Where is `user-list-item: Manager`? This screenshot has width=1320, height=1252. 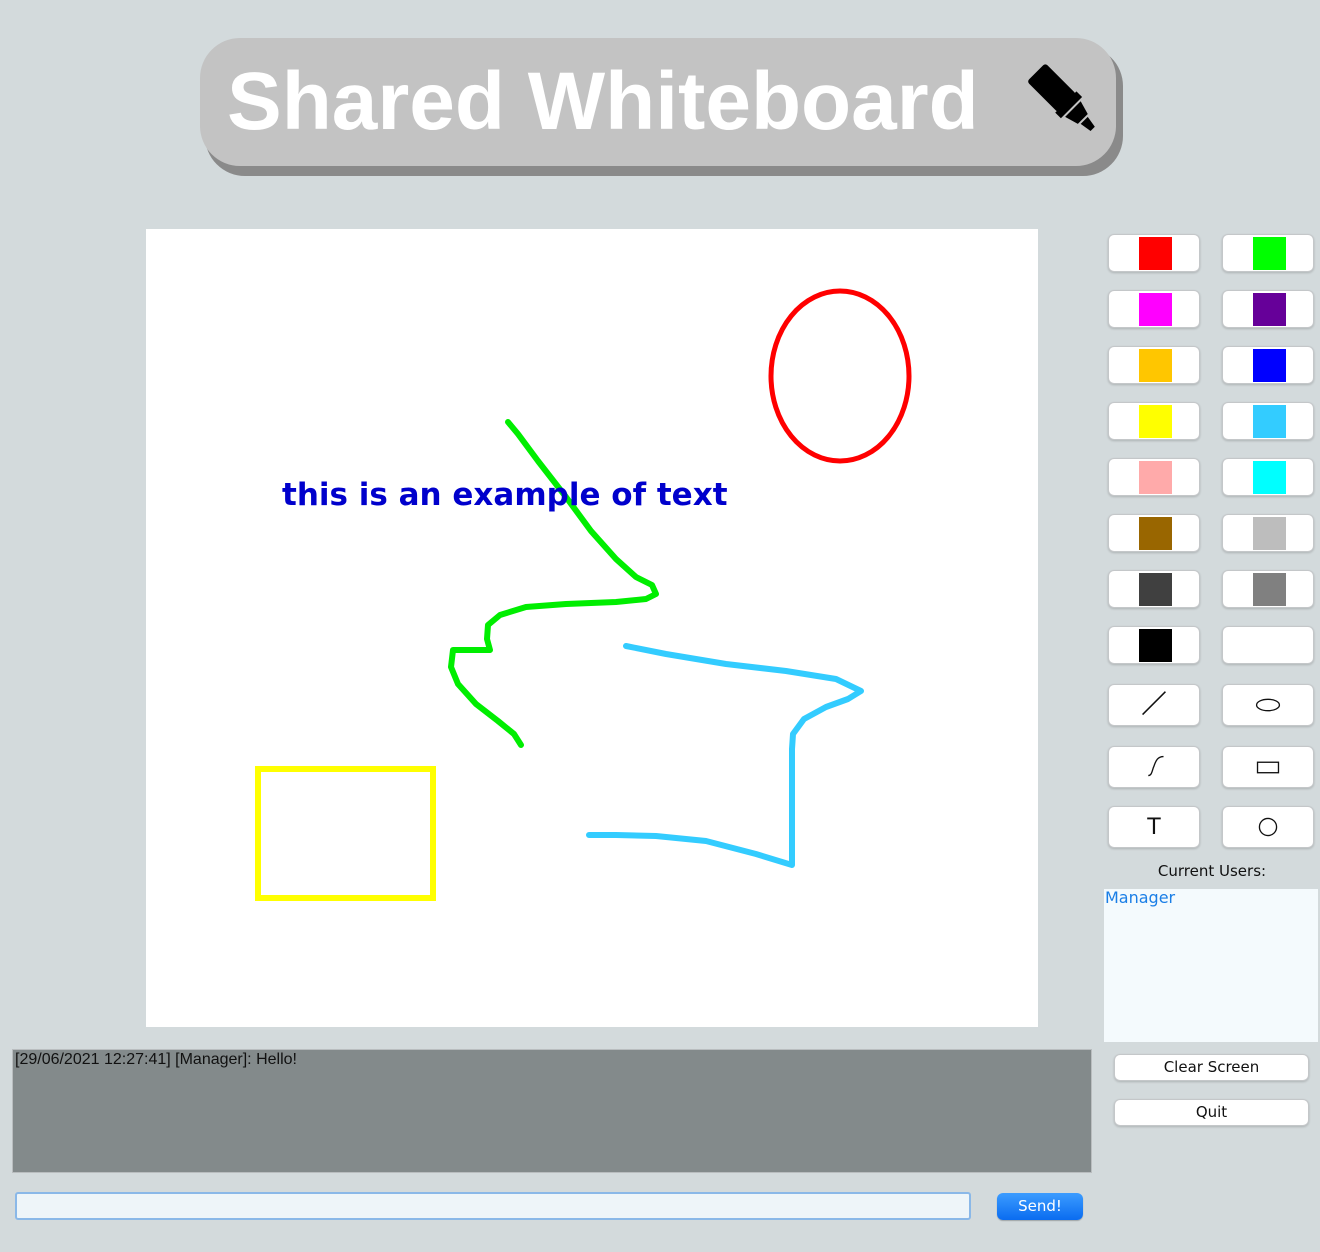
user-list-item: Manager is located at coordinates (1211, 898).